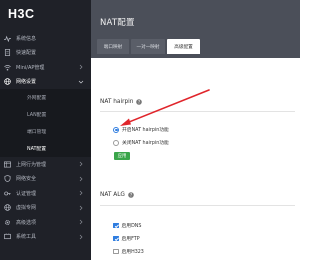  What do you see at coordinates (116, 238) in the screenshot?
I see `alg-ftp-checkbox` at bounding box center [116, 238].